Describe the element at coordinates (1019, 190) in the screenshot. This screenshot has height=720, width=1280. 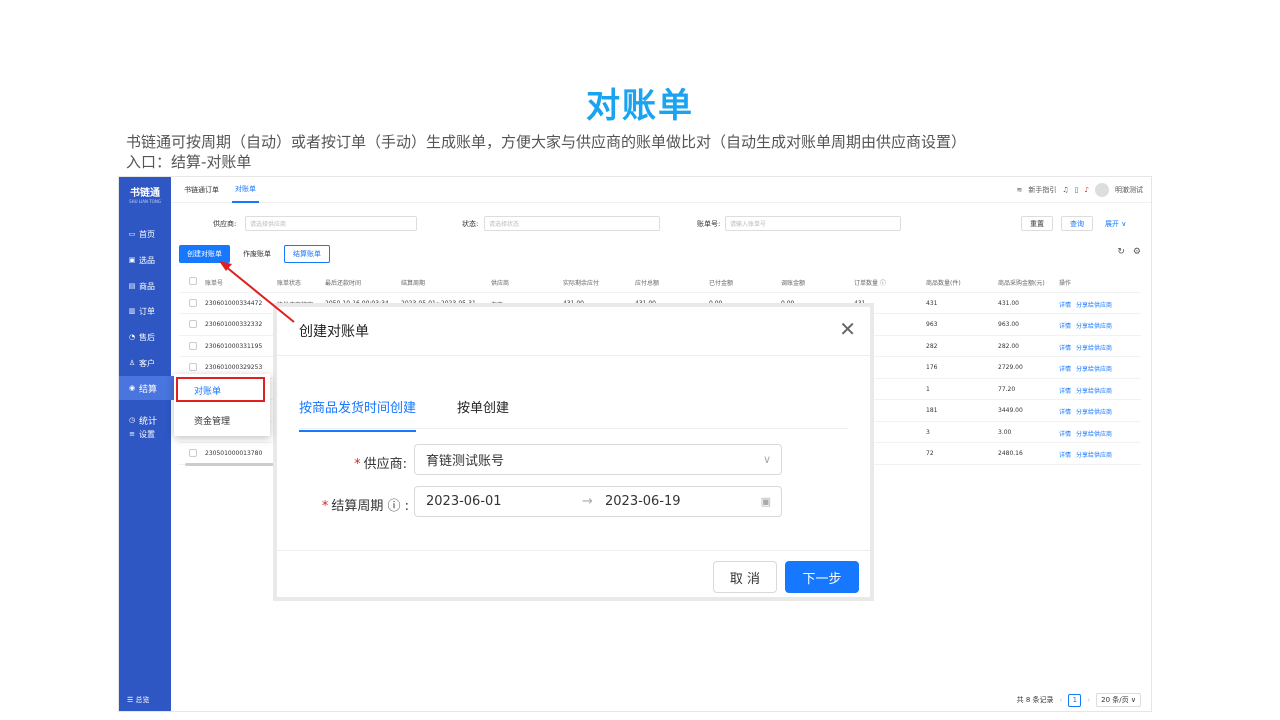
I see `guide-icon: ≋` at that location.